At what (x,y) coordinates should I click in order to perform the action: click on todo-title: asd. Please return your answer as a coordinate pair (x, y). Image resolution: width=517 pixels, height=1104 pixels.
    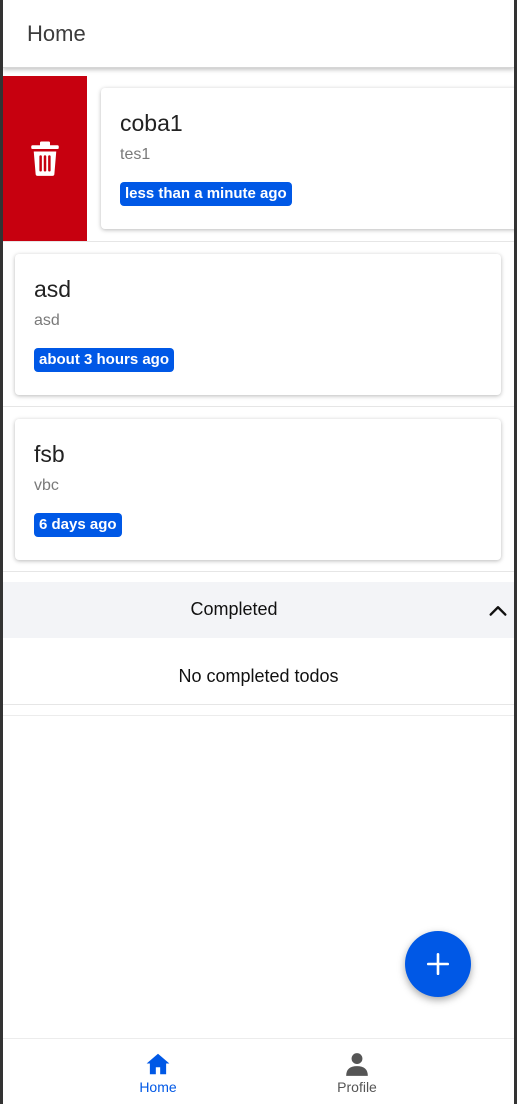
    Looking at the image, I should click on (53, 289).